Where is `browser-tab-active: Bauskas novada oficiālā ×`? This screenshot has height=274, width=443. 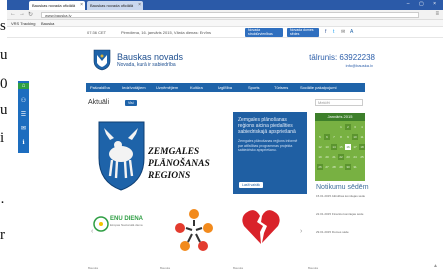
browser-tab-active: Bauskas novada oficiālā × is located at coordinates (57, 5).